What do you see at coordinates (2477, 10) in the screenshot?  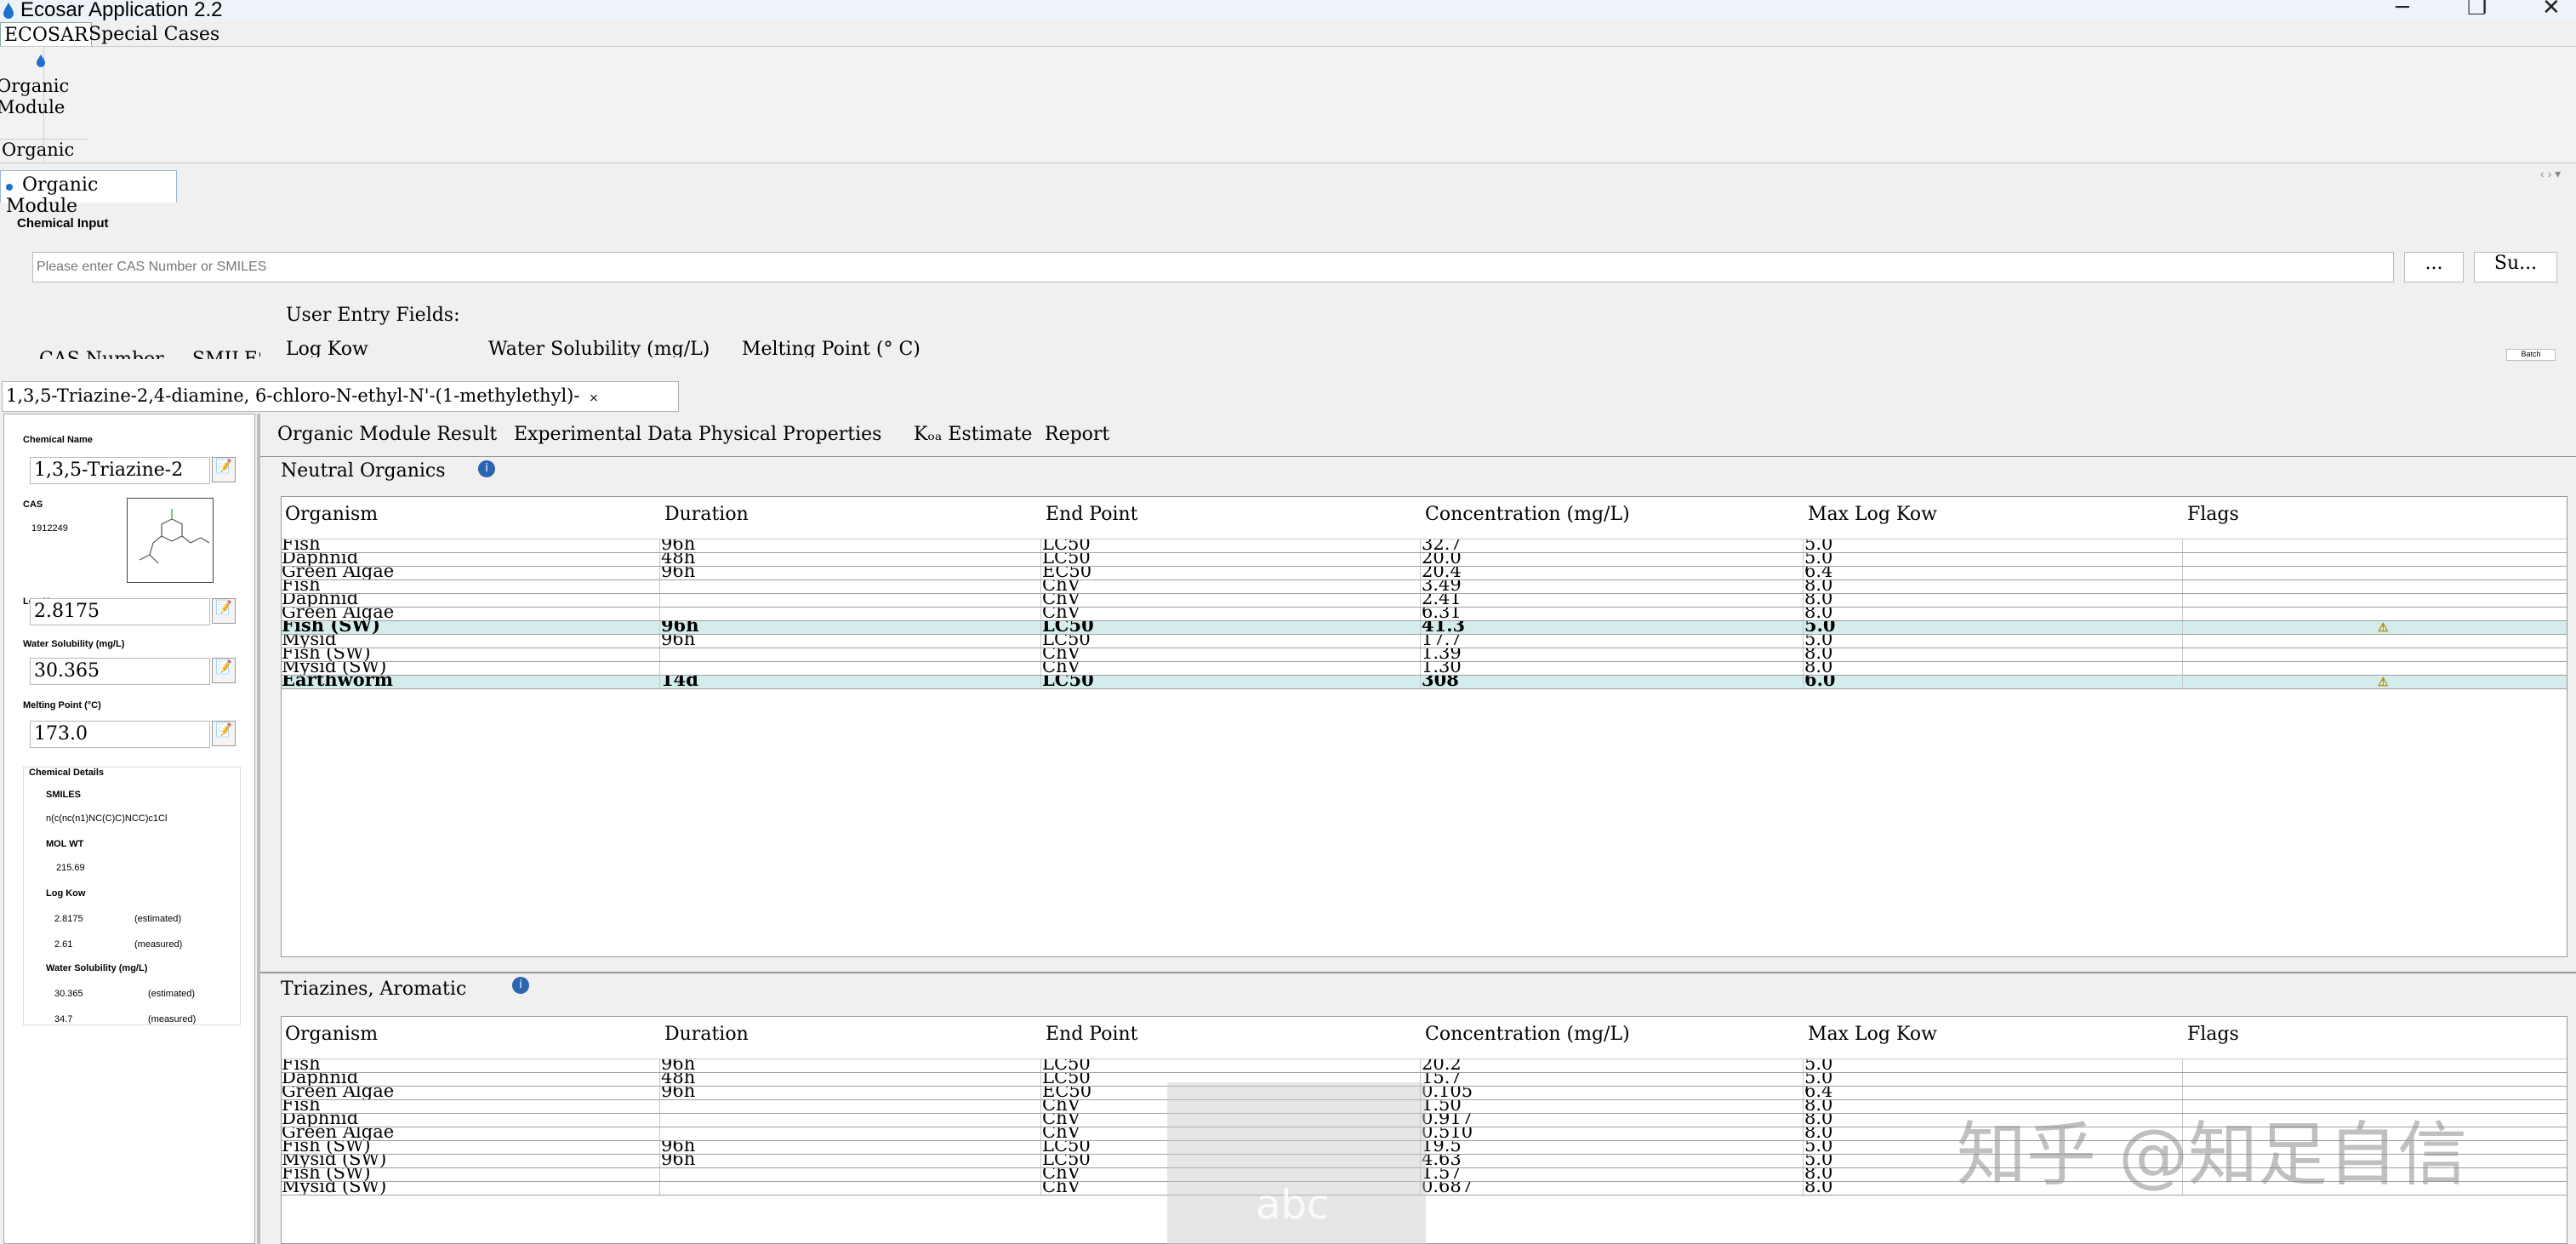 I see `restore-button: ❐` at bounding box center [2477, 10].